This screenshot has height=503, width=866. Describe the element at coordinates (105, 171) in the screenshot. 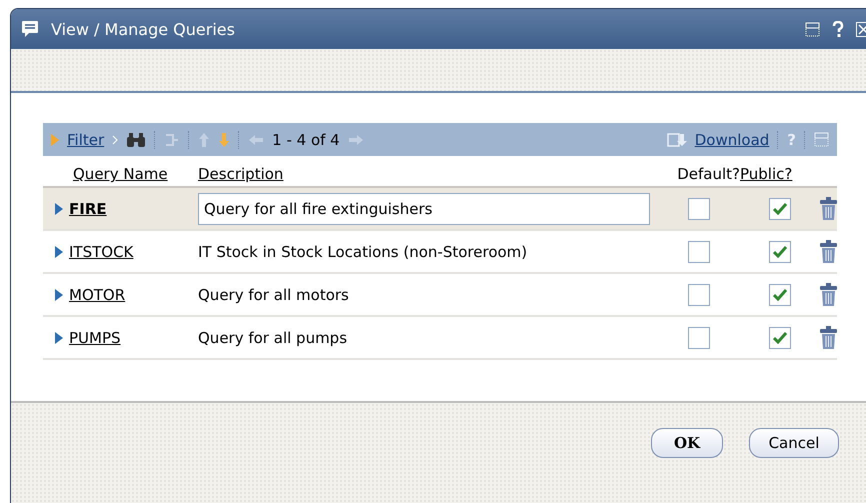

I see `column-header: Query Name` at that location.